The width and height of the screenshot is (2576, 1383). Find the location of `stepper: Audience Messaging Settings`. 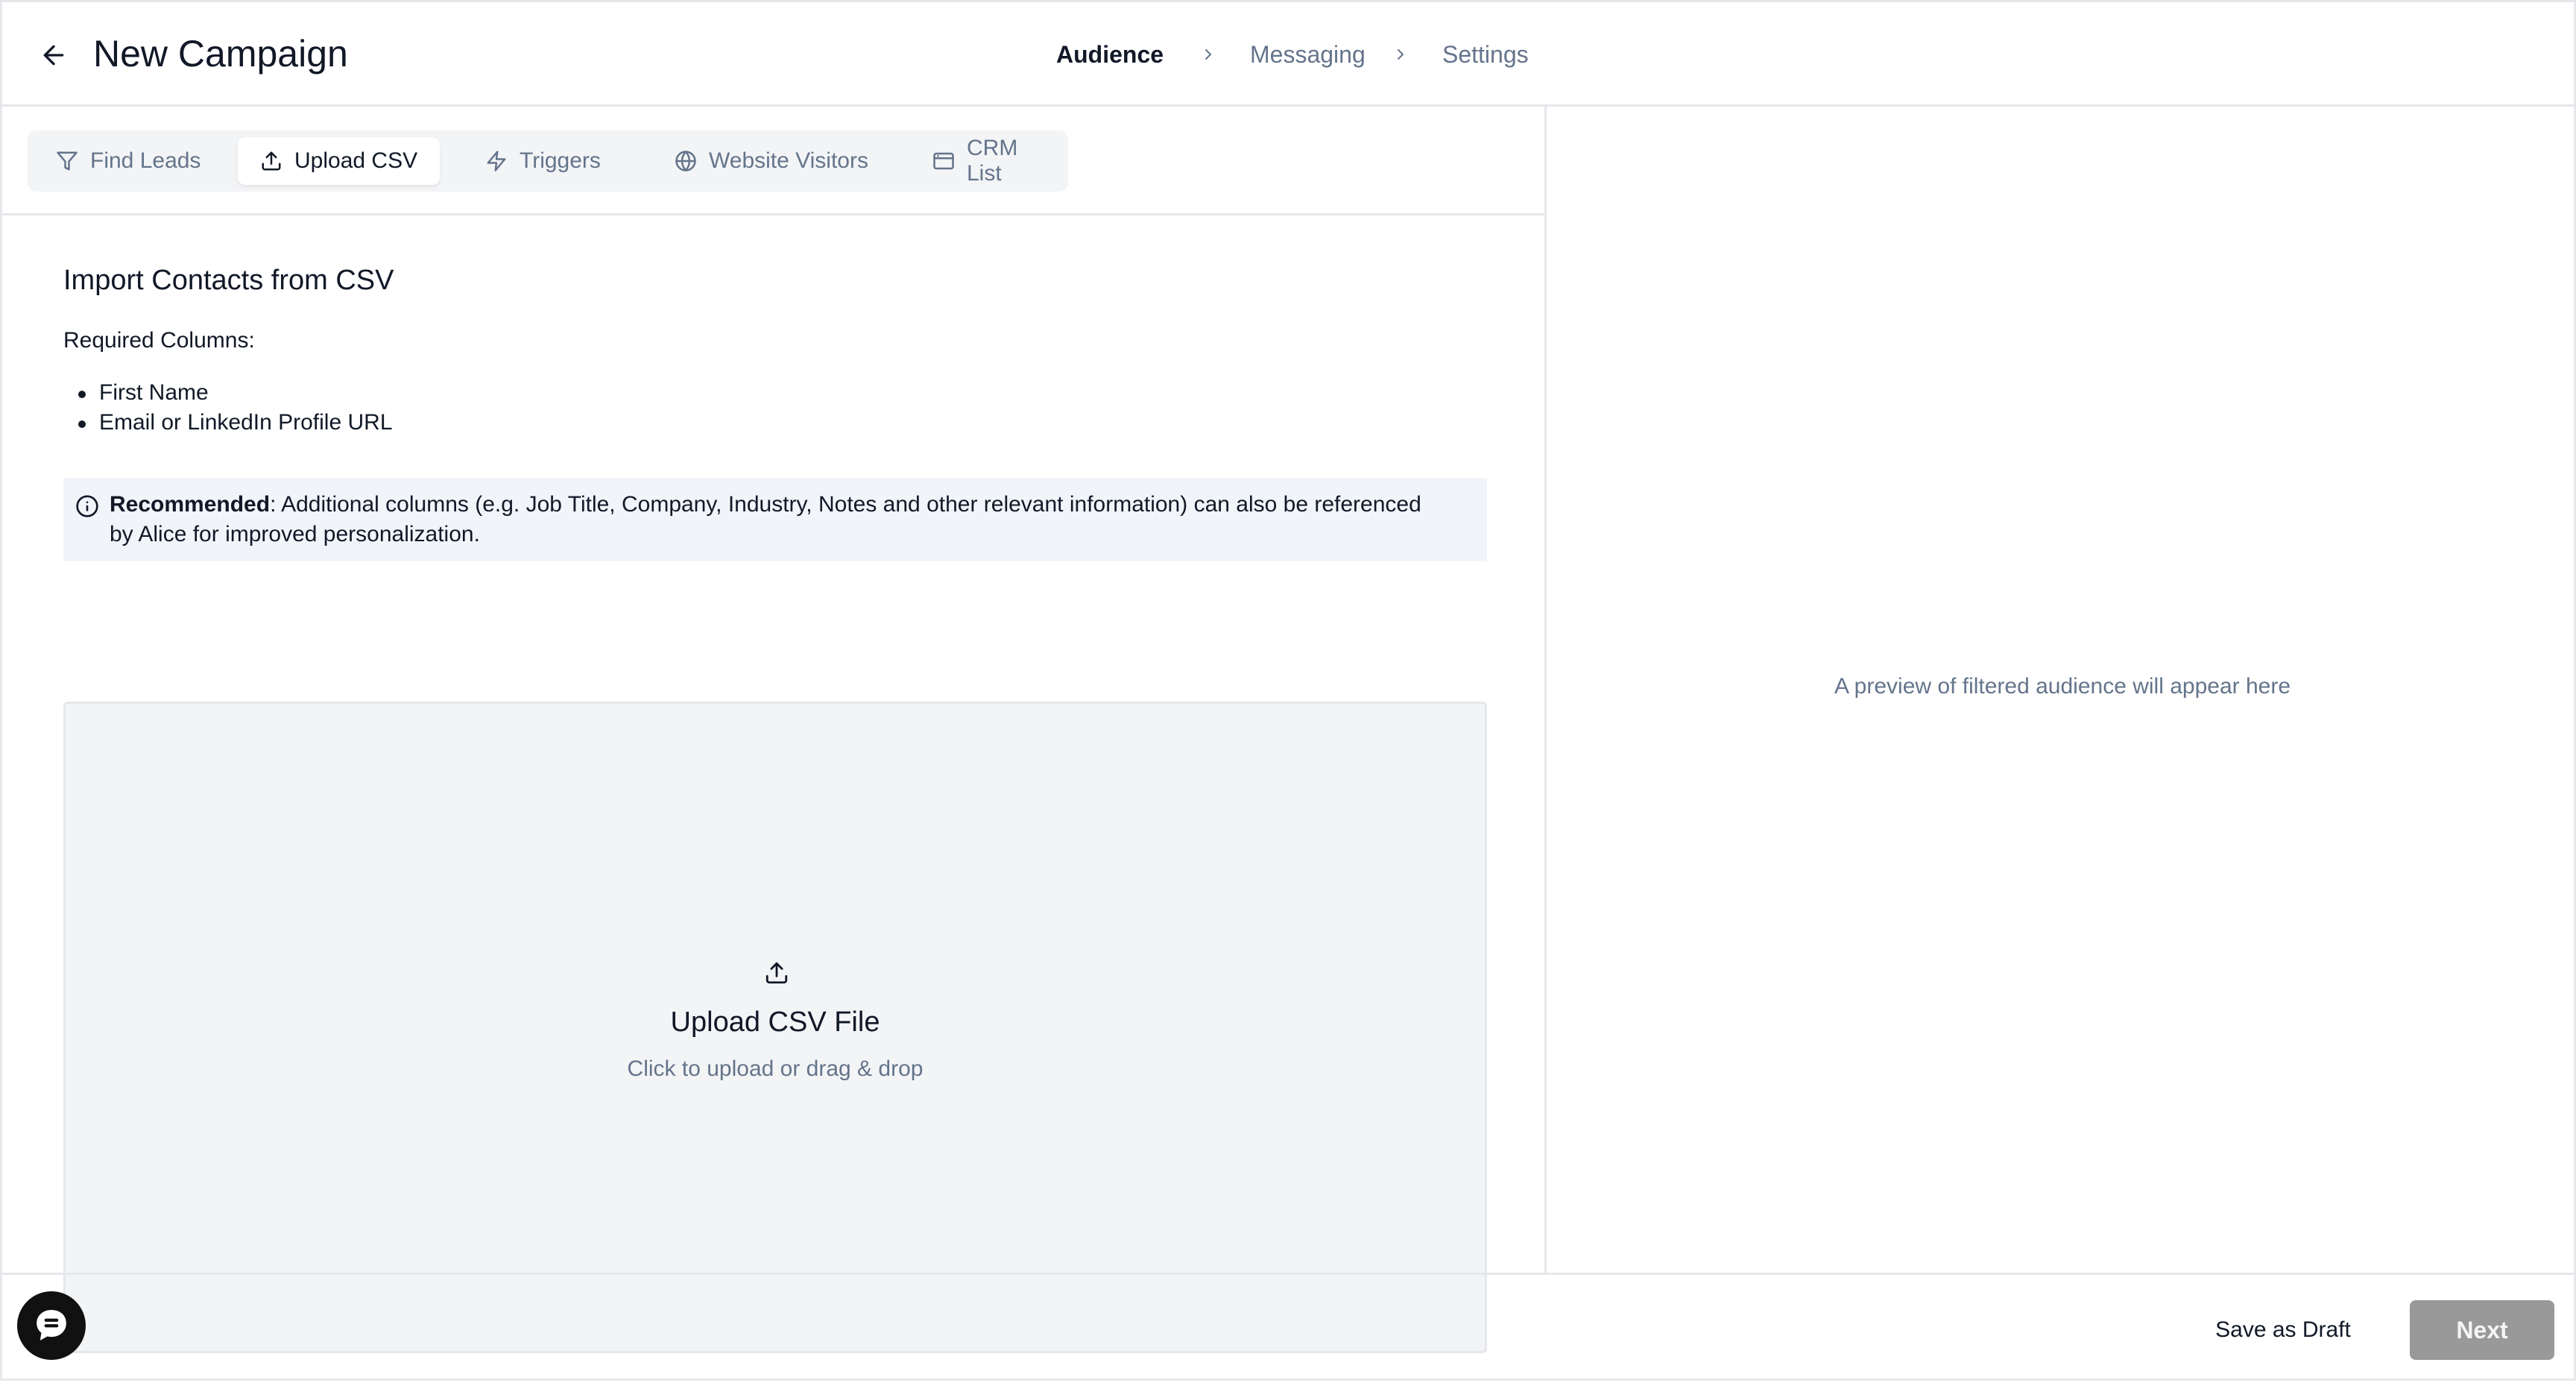

stepper: Audience Messaging Settings is located at coordinates (1289, 55).